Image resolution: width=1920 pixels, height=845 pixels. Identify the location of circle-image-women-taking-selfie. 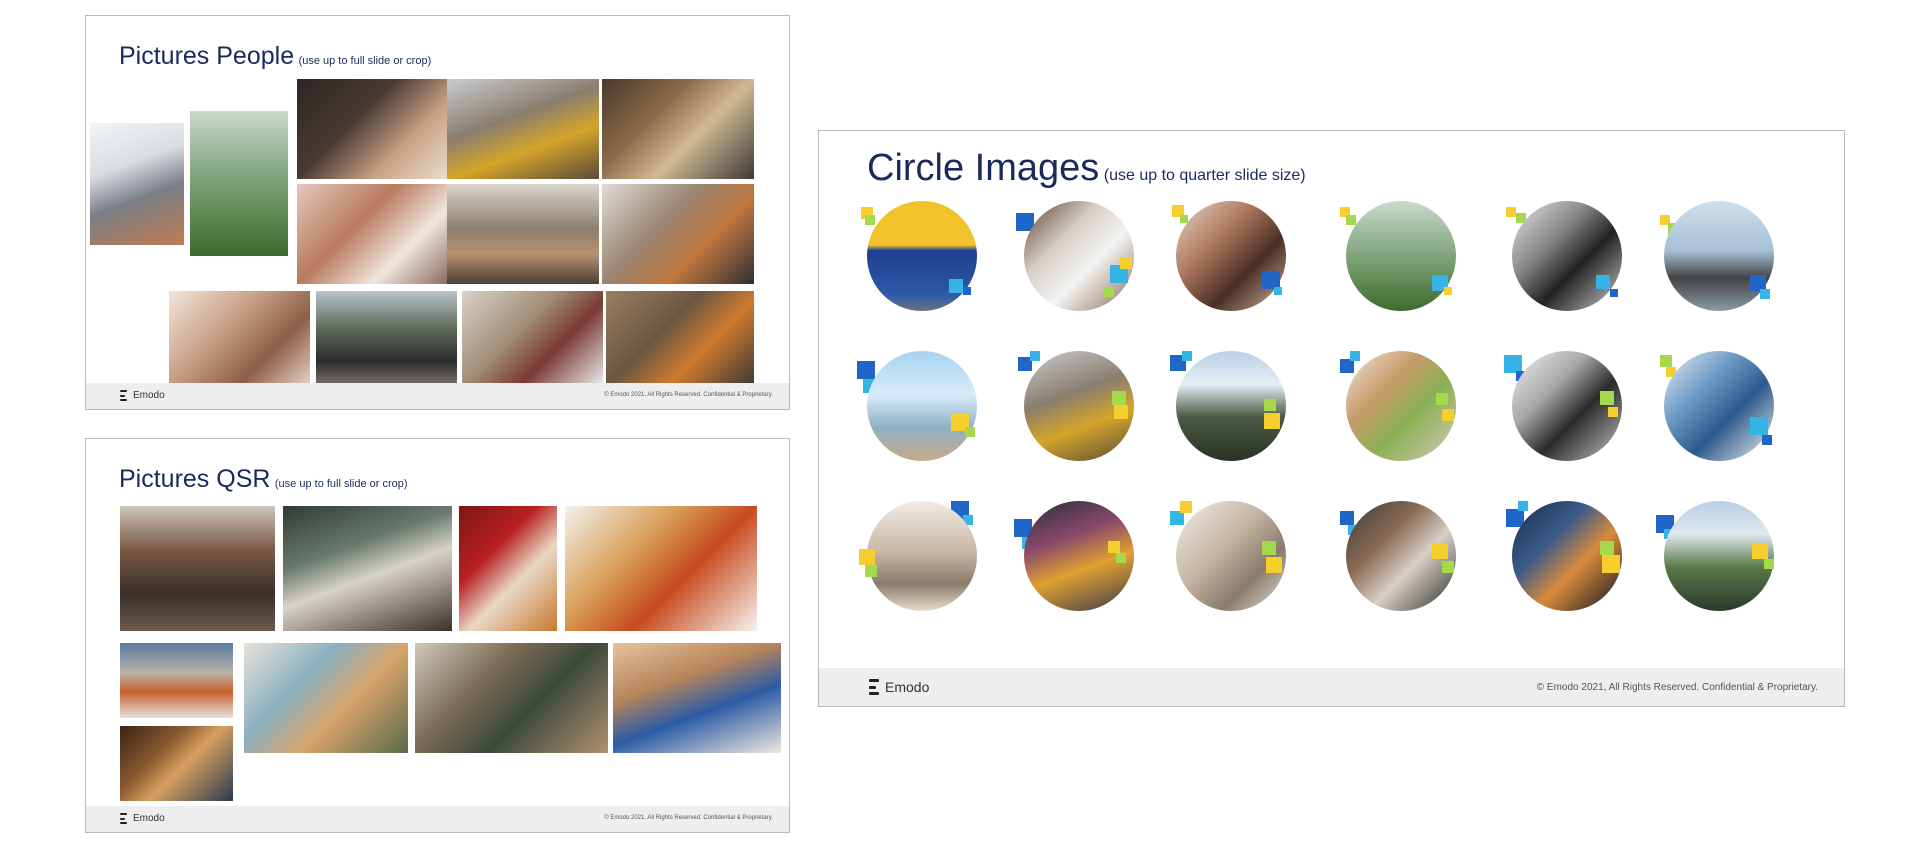
(1229, 256).